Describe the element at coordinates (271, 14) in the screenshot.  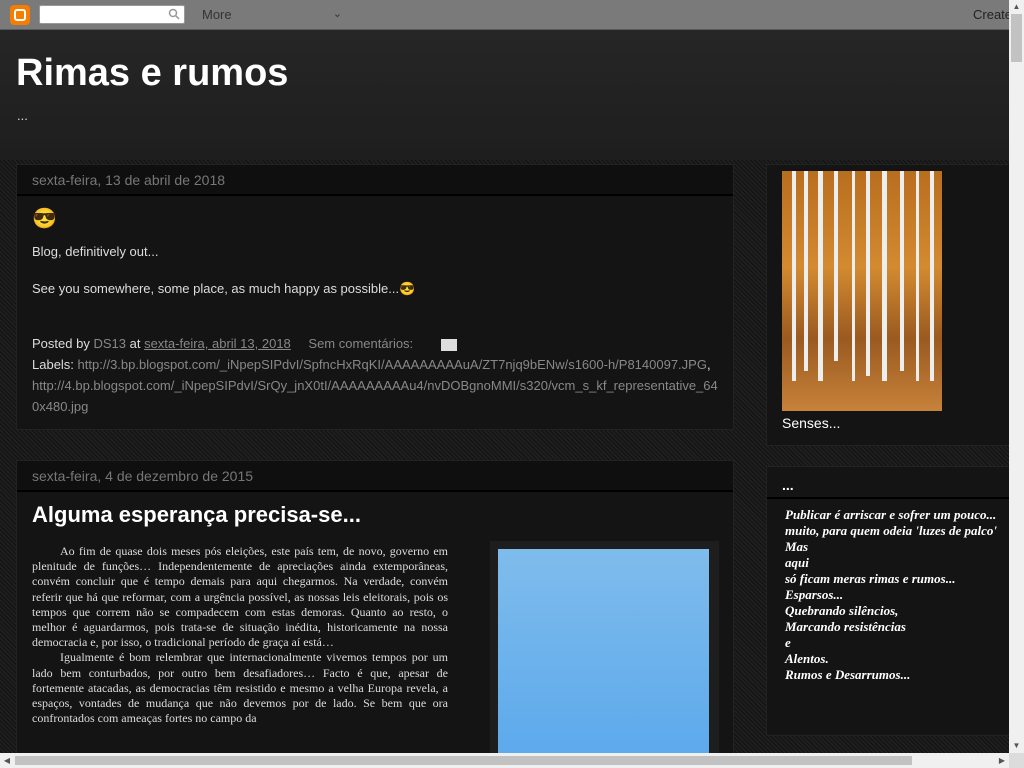
I see `more-dropdown: More ⌄` at that location.